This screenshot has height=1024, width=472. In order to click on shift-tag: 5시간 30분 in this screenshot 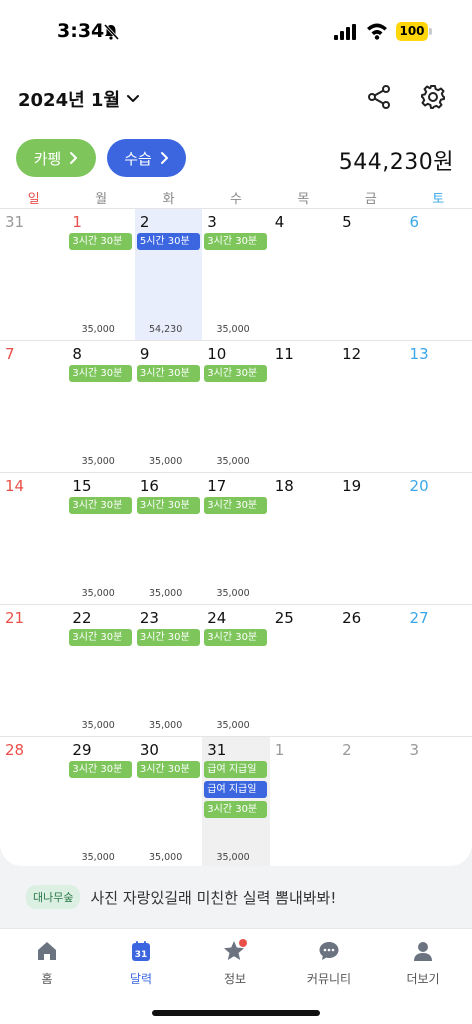, I will do `click(168, 241)`.